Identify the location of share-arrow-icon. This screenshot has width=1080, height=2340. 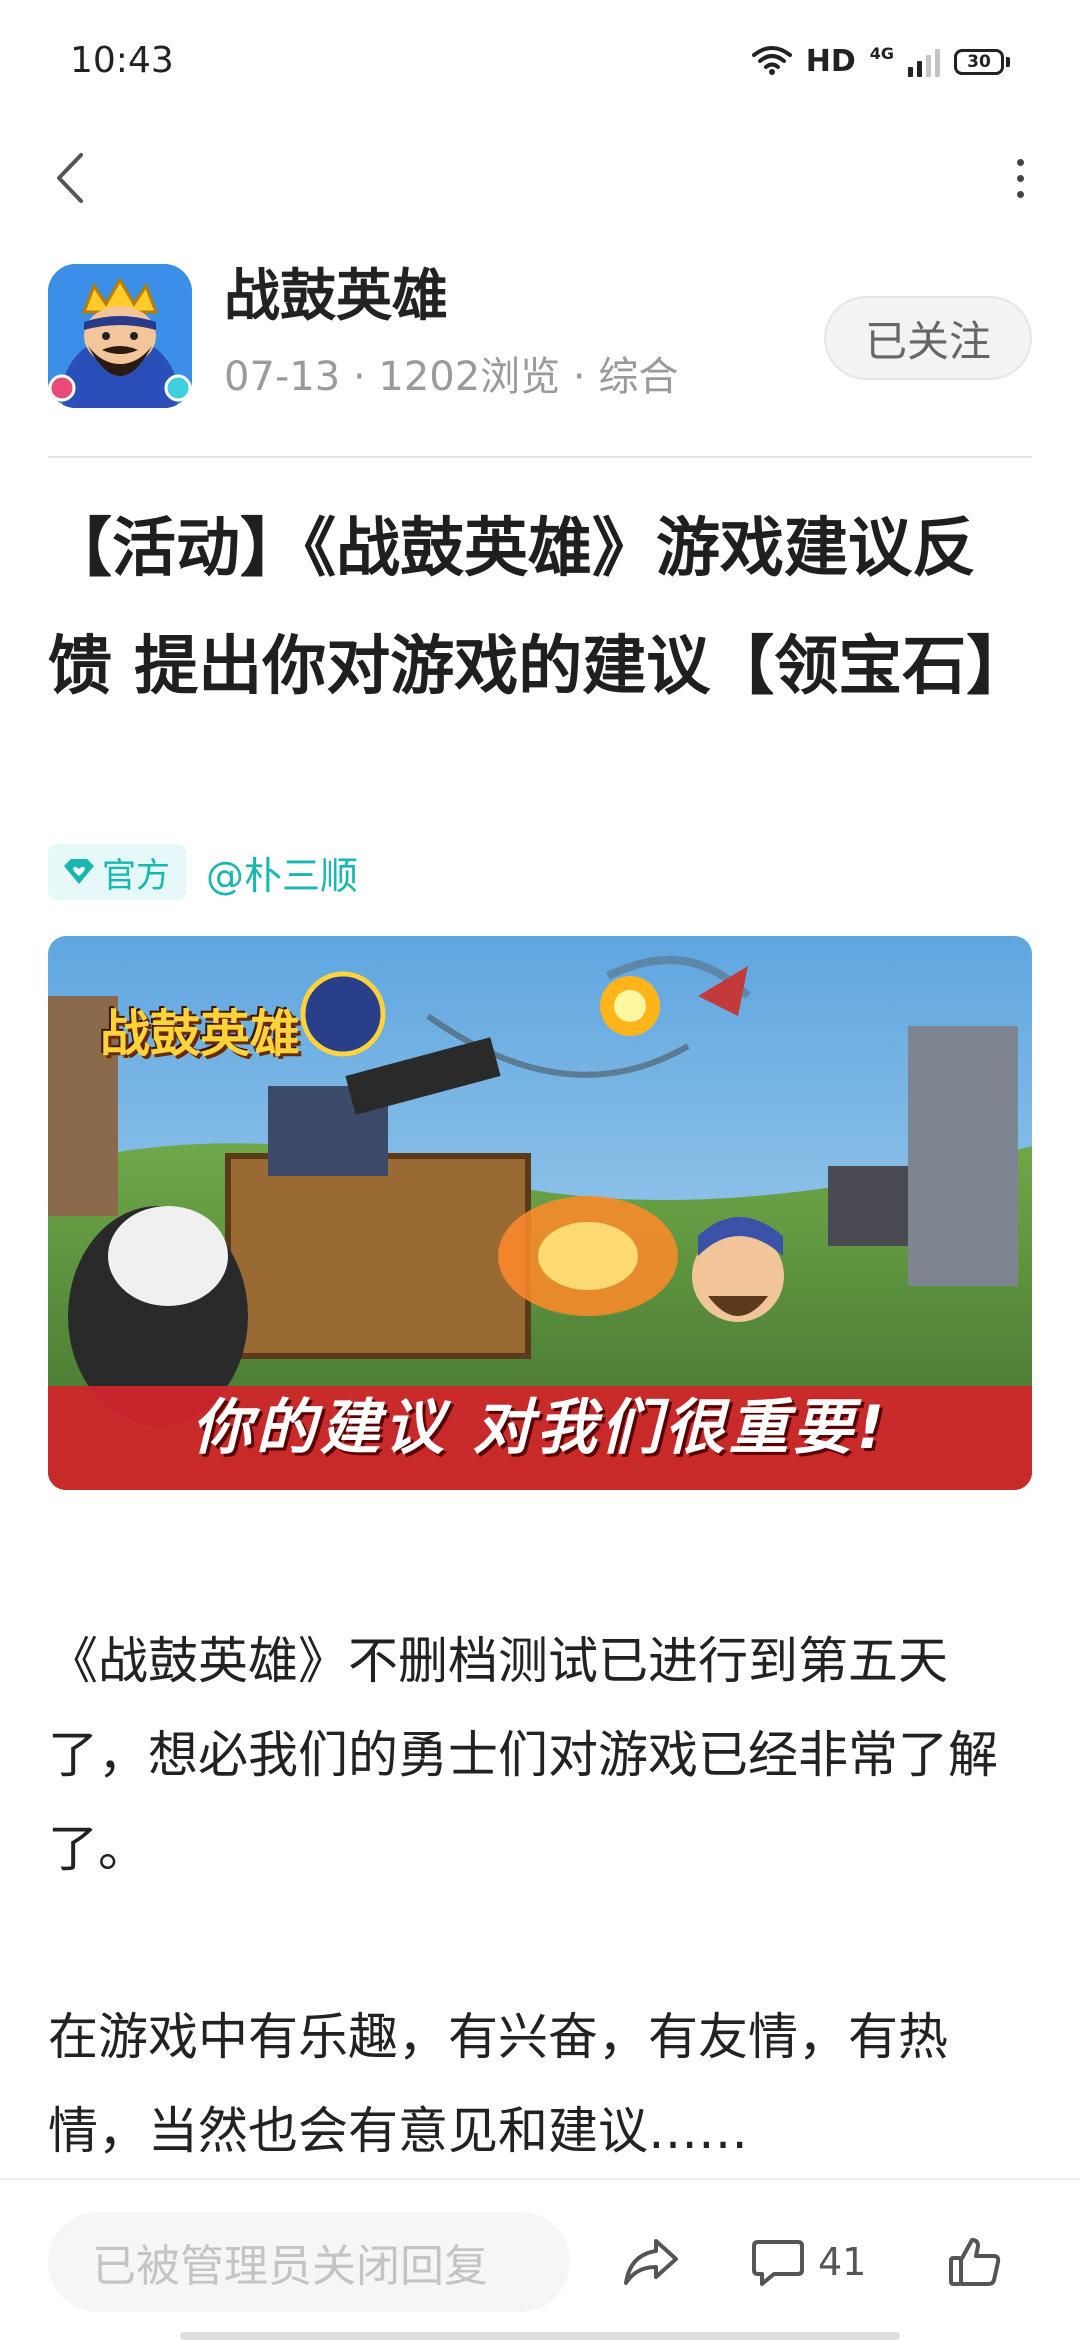
(651, 2262).